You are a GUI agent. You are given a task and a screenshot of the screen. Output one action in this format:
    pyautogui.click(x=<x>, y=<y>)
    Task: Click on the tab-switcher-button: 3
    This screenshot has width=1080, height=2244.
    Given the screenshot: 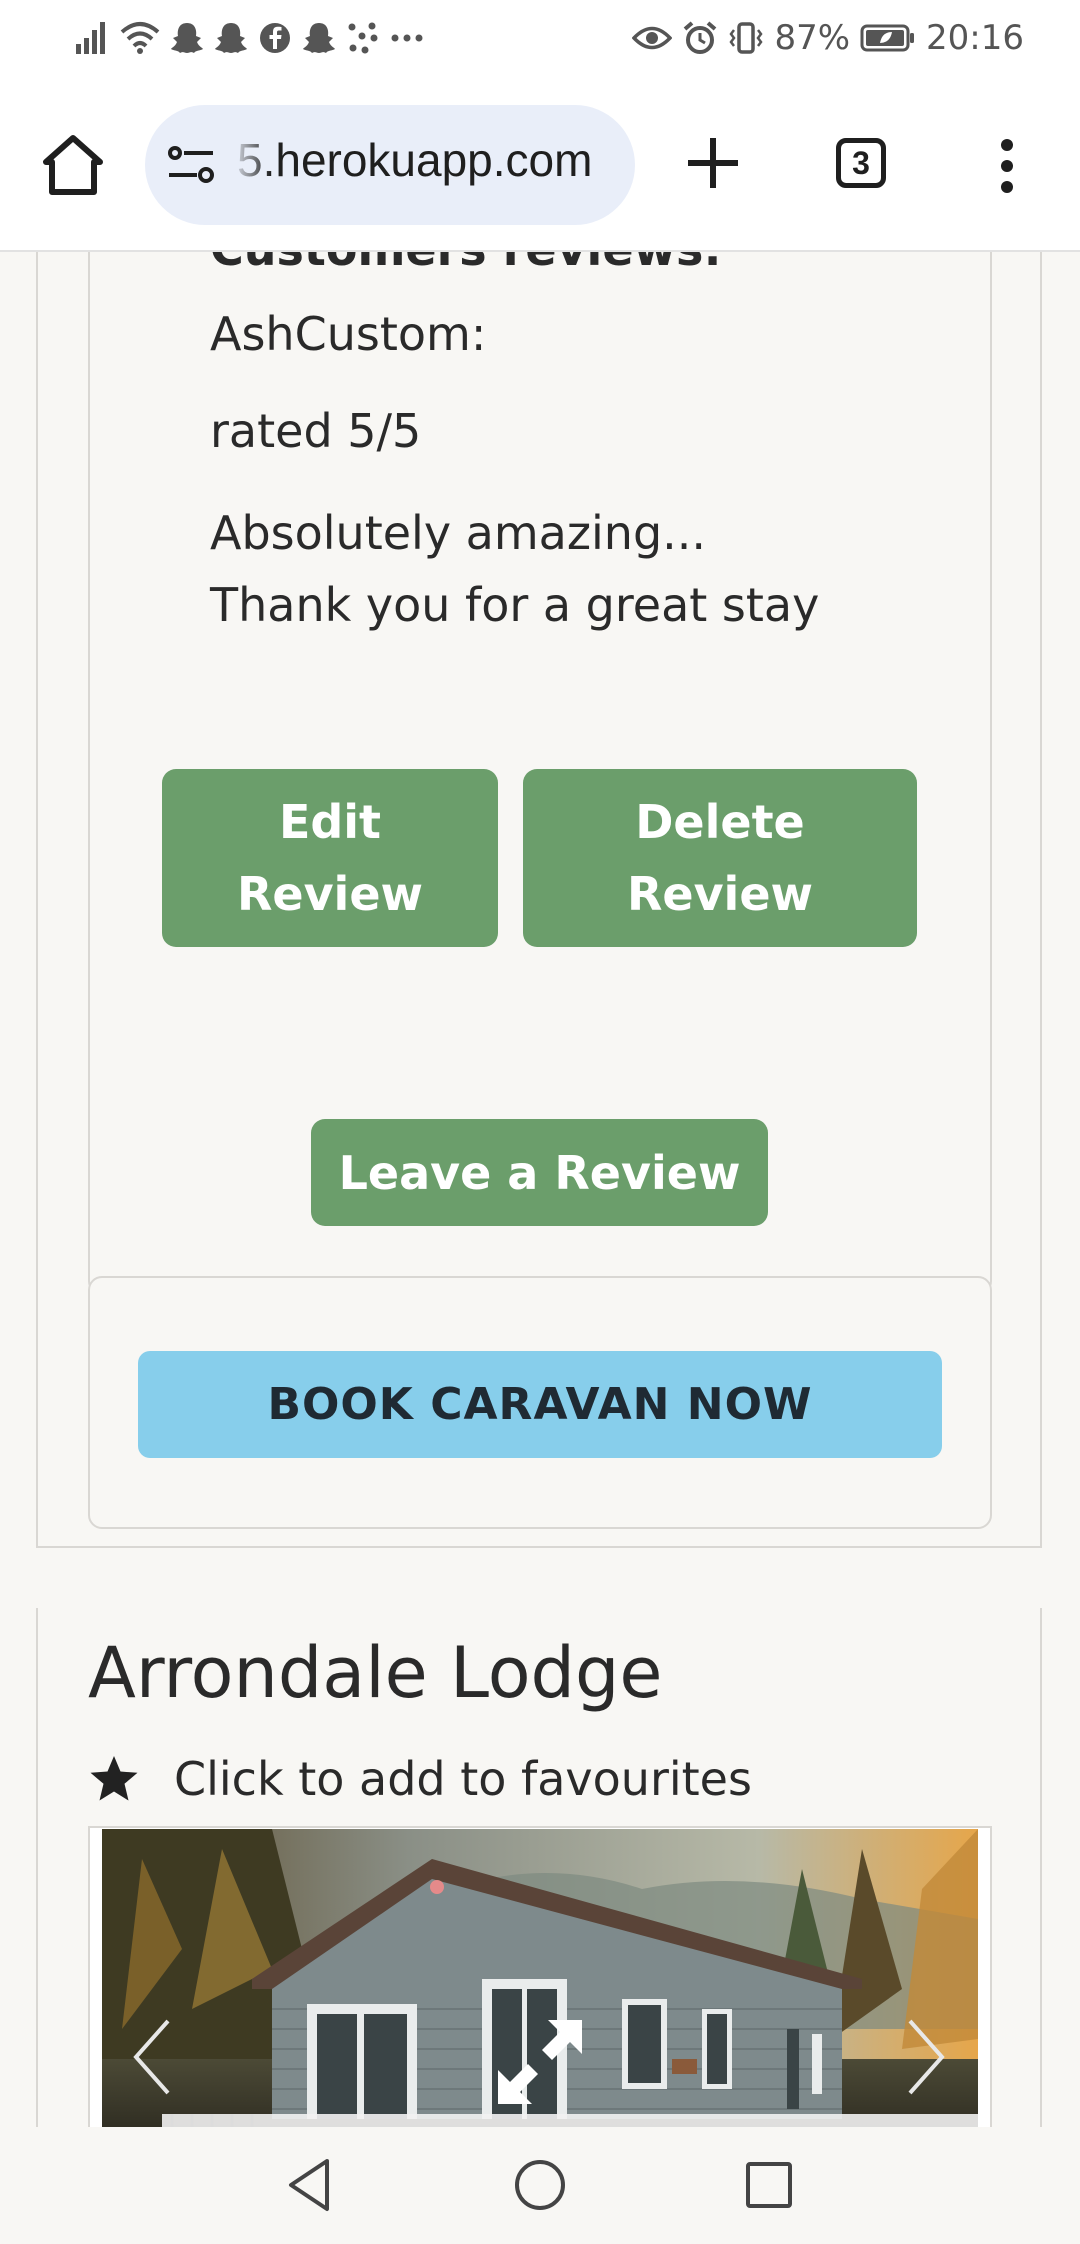 What is the action you would take?
    pyautogui.click(x=861, y=163)
    